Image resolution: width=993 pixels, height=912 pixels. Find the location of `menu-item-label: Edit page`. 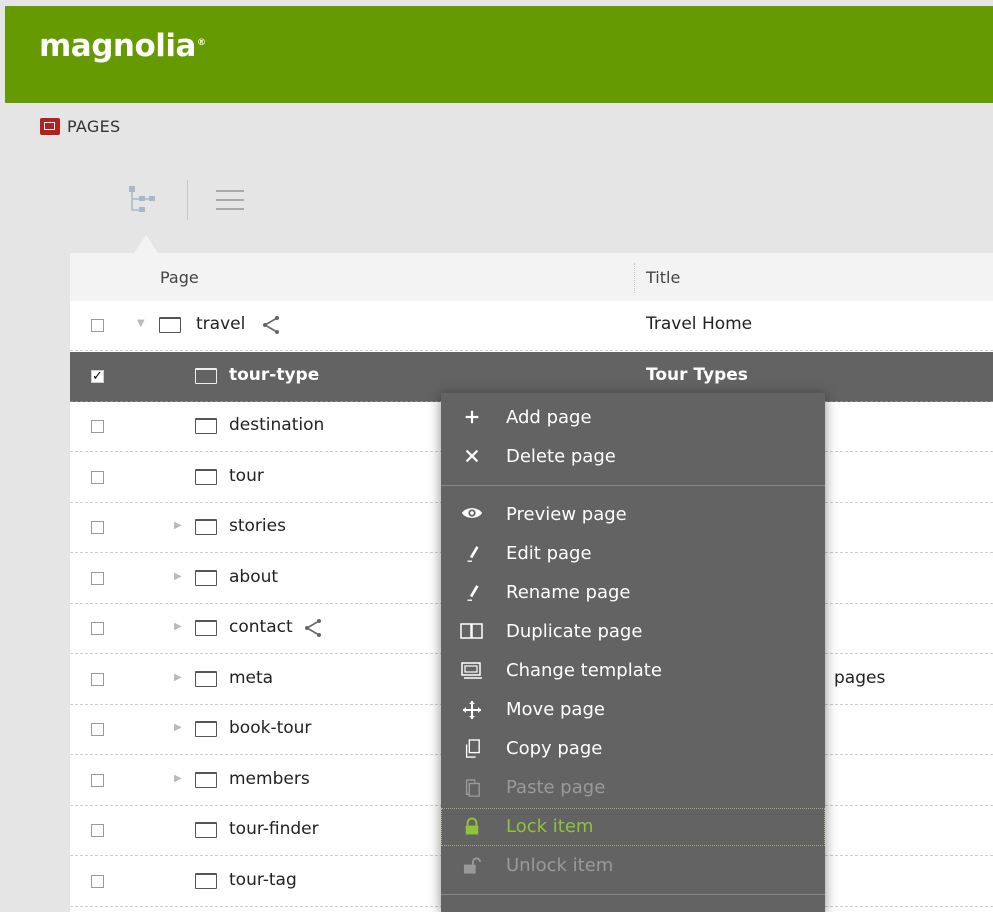

menu-item-label: Edit page is located at coordinates (549, 553).